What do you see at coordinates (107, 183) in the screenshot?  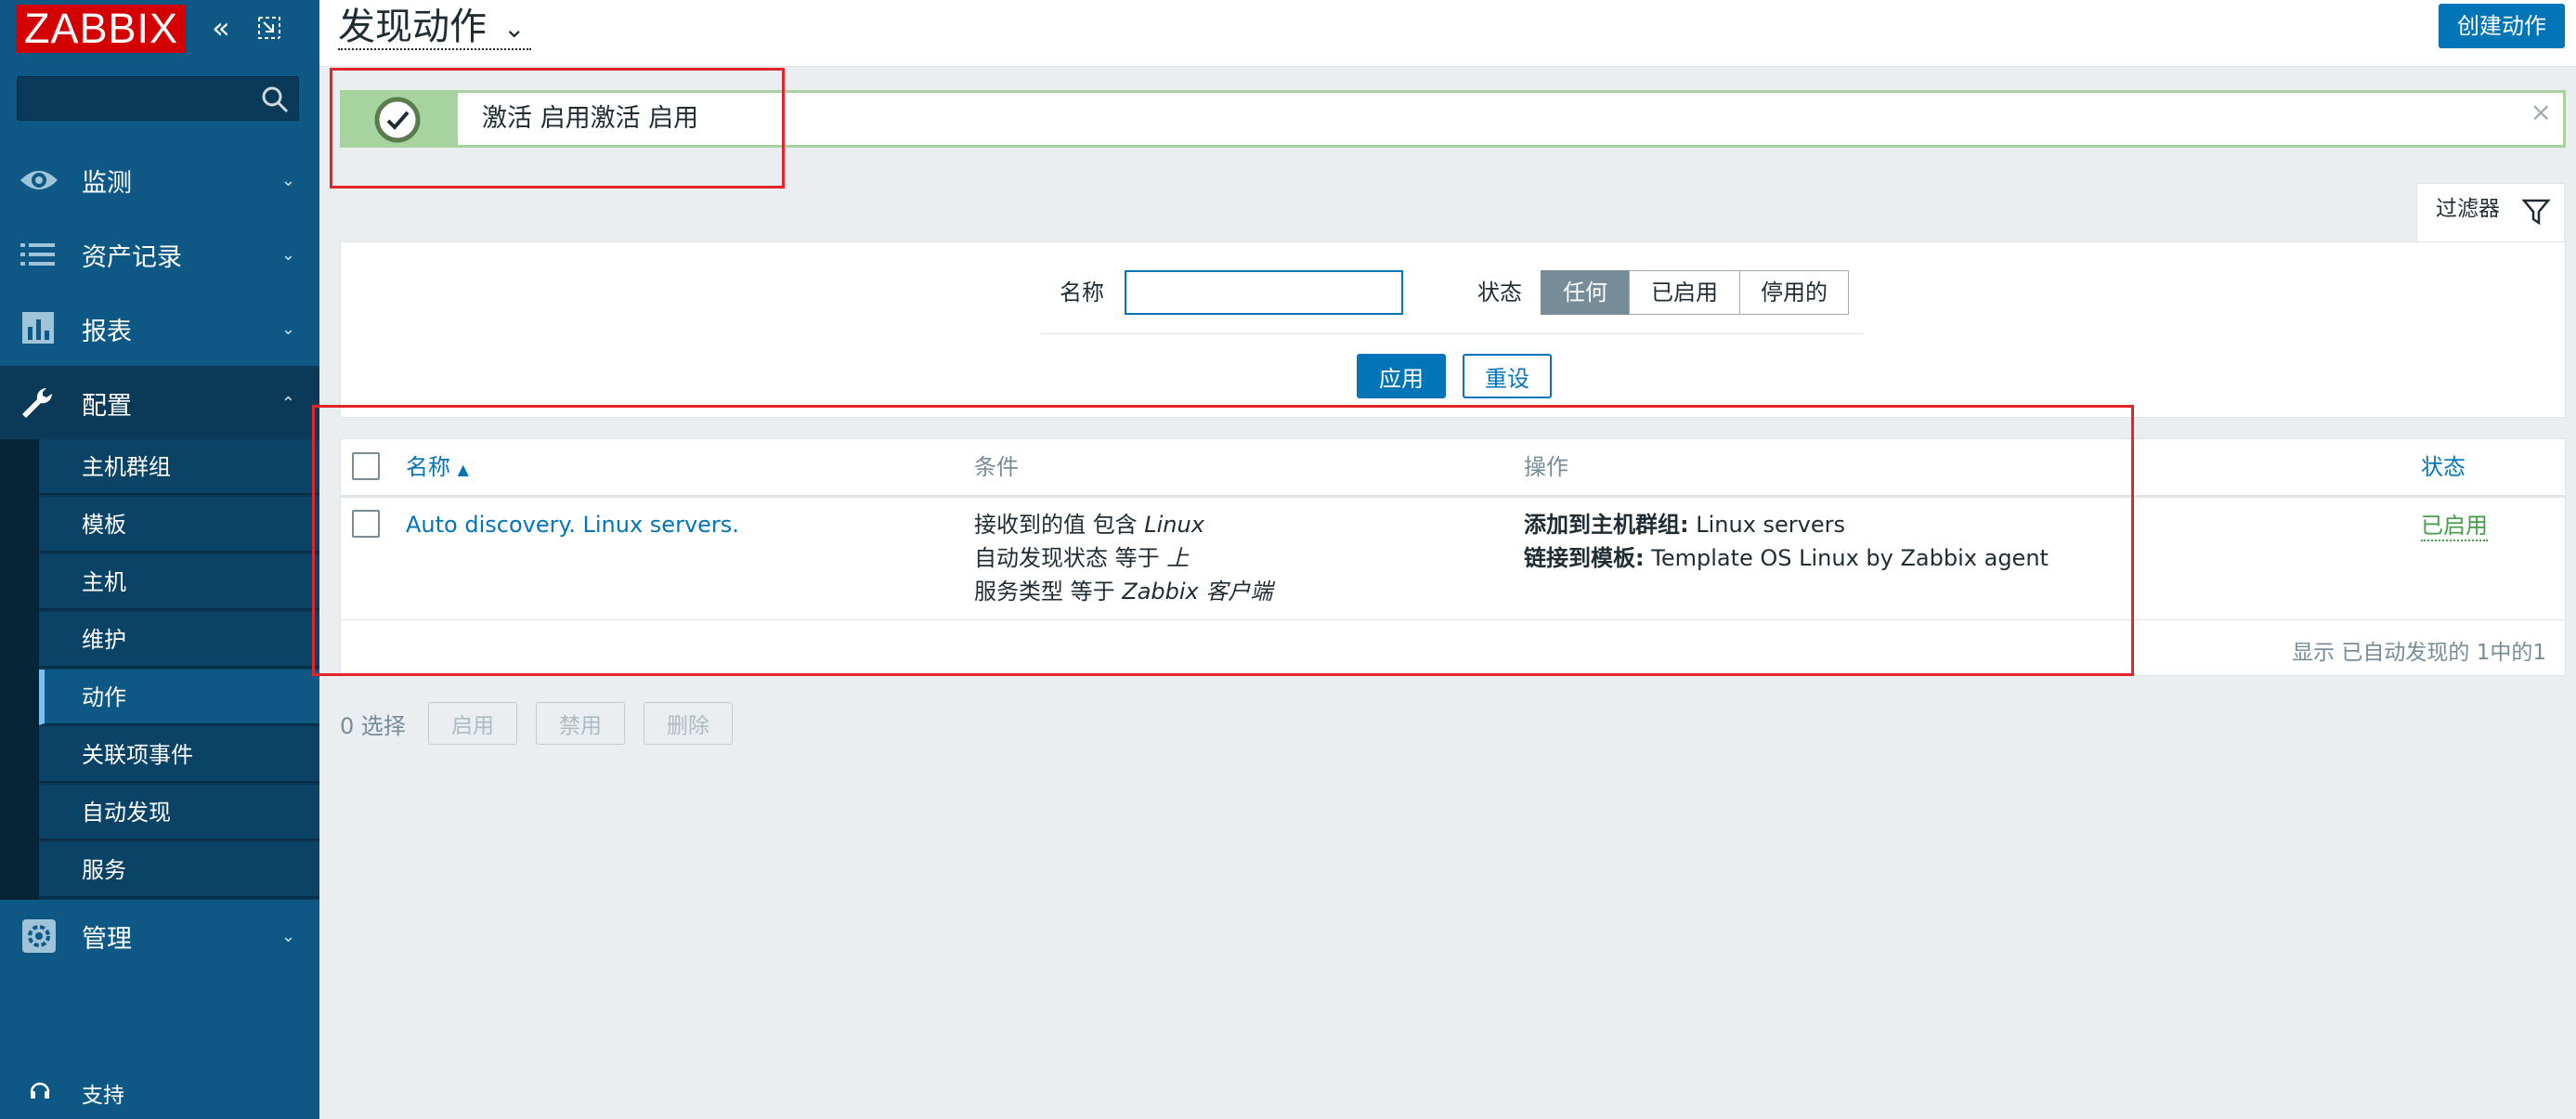 I see `nav-label: 监测` at bounding box center [107, 183].